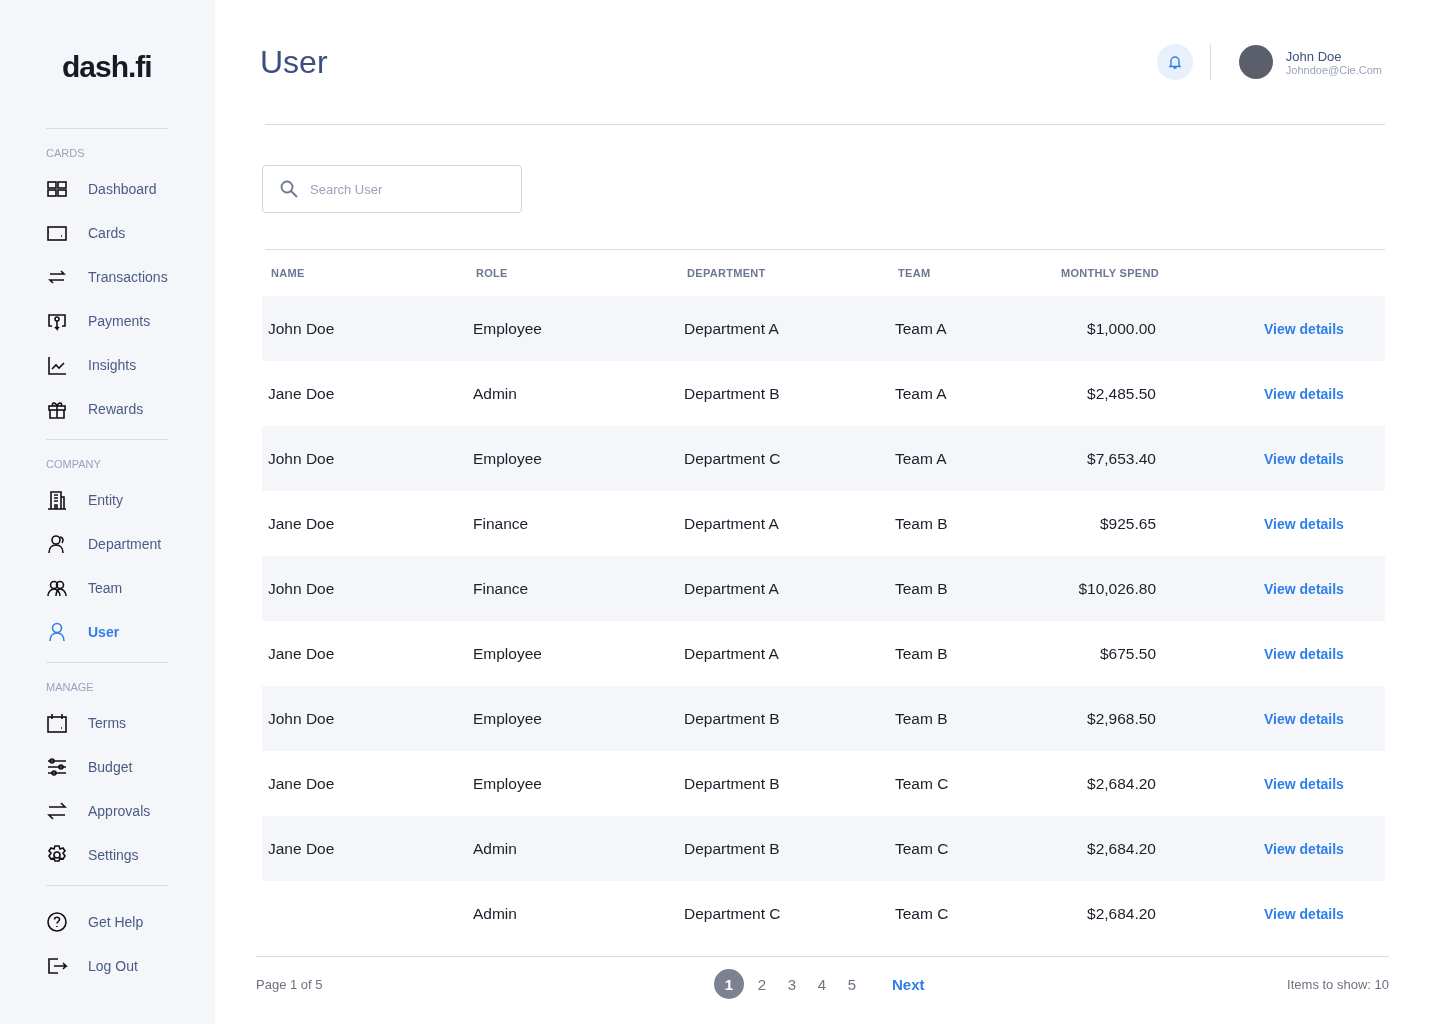 This screenshot has height=1024, width=1440. What do you see at coordinates (57, 966) in the screenshot?
I see `logout-icon` at bounding box center [57, 966].